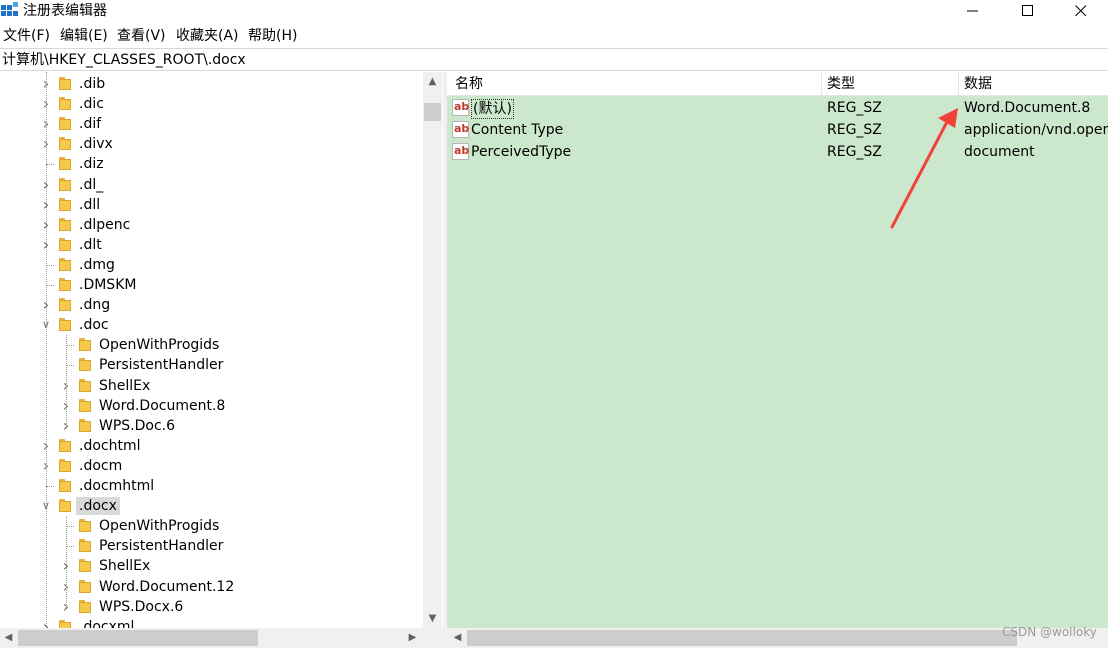 The width and height of the screenshot is (1108, 648). What do you see at coordinates (272, 36) in the screenshot?
I see `menu-help: 帮助(H)` at bounding box center [272, 36].